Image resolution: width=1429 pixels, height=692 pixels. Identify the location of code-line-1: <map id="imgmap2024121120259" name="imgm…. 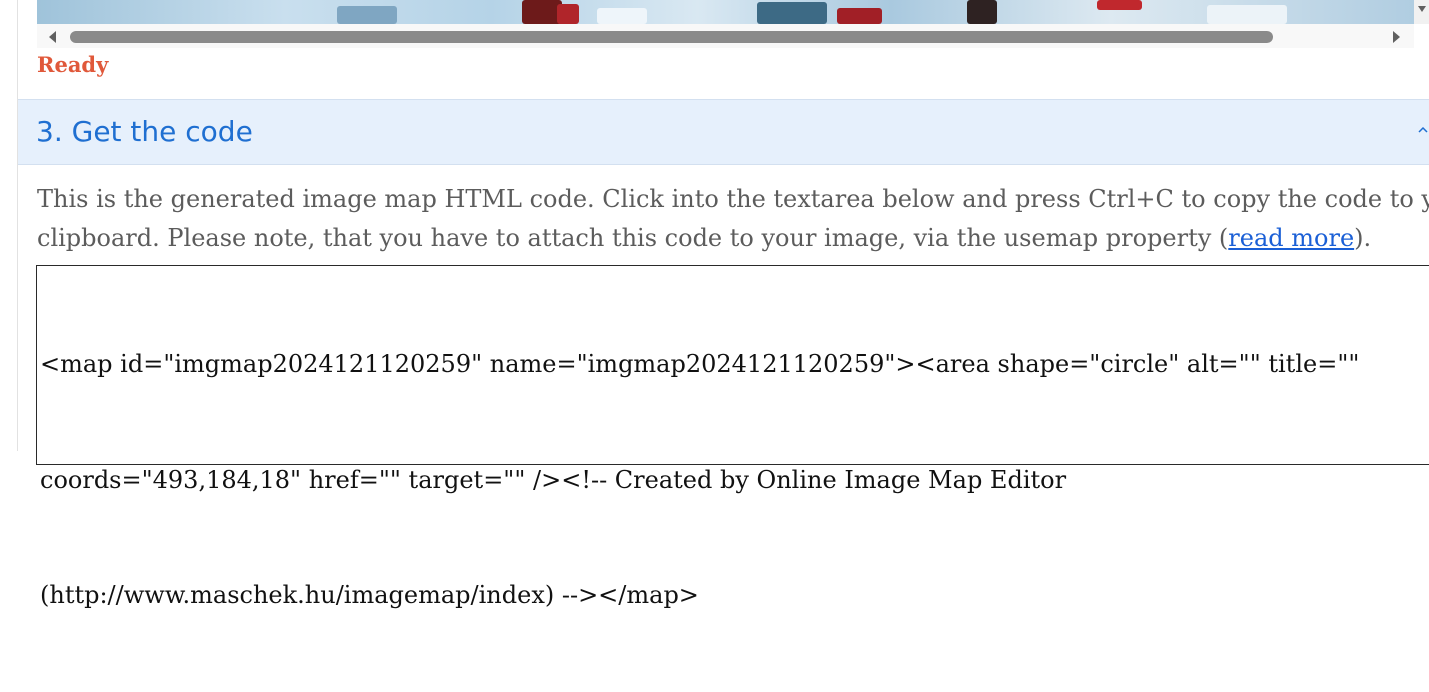
(700, 364).